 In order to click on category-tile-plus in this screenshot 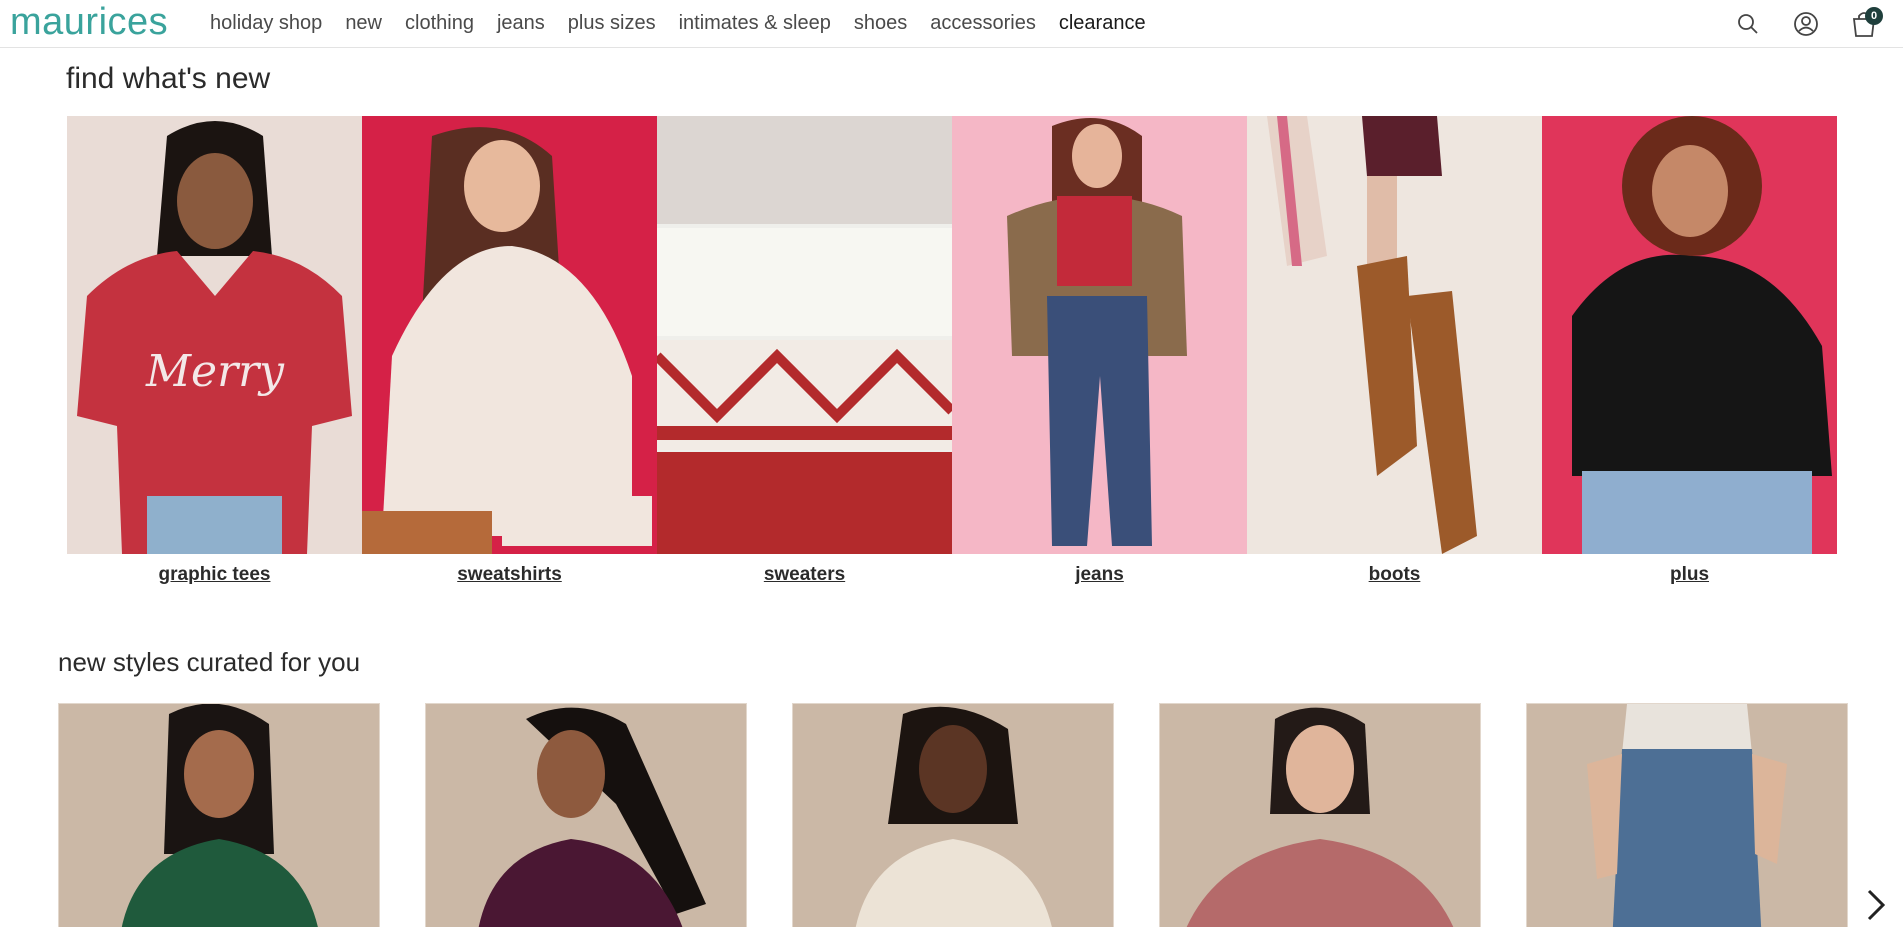, I will do `click(1689, 335)`.